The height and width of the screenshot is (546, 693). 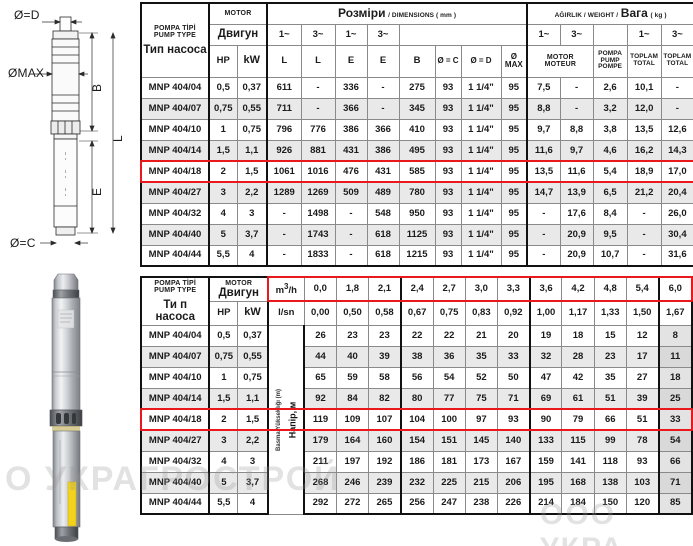 What do you see at coordinates (422, 16) in the screenshot?
I see `dimensions-en-label: / DIMENSIONS ( mm )` at bounding box center [422, 16].